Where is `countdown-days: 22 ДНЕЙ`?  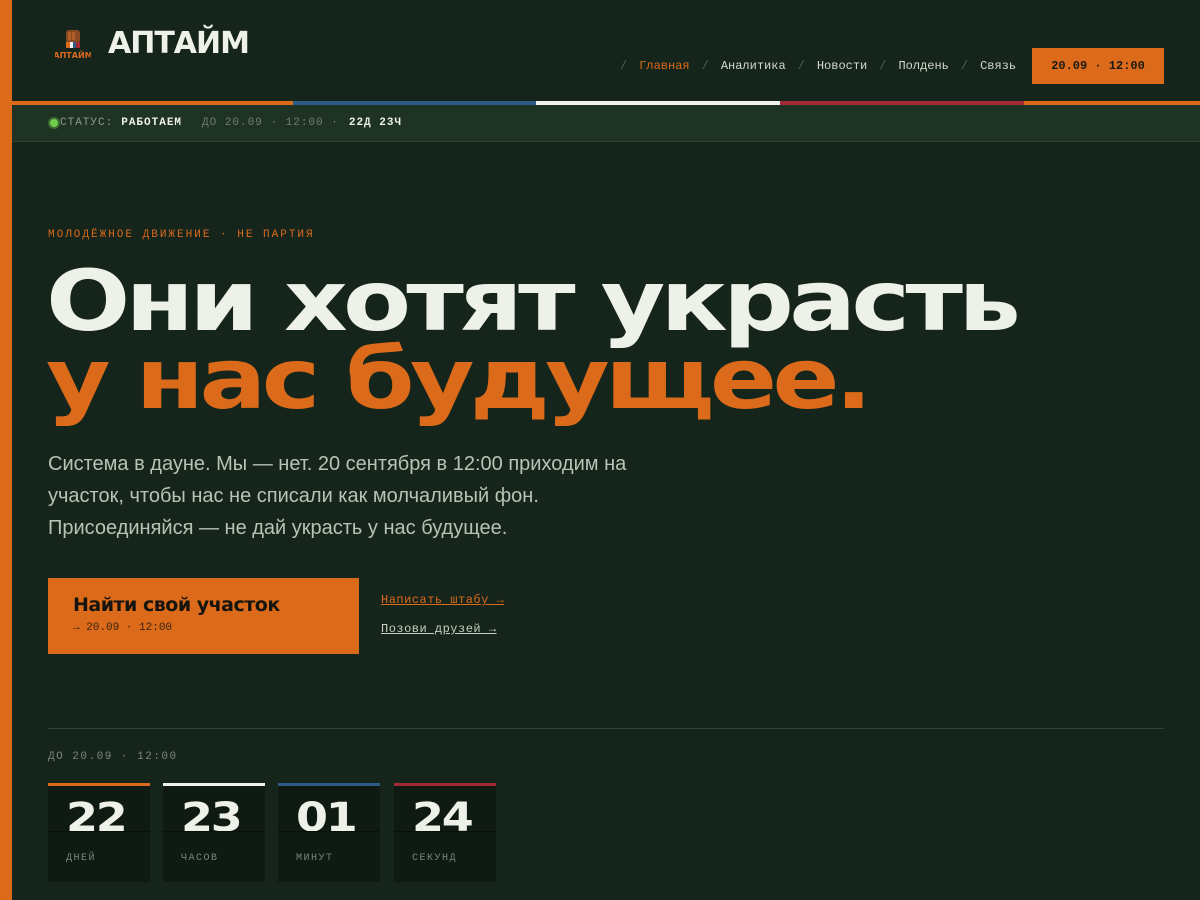 countdown-days: 22 ДНЕЙ is located at coordinates (99, 832).